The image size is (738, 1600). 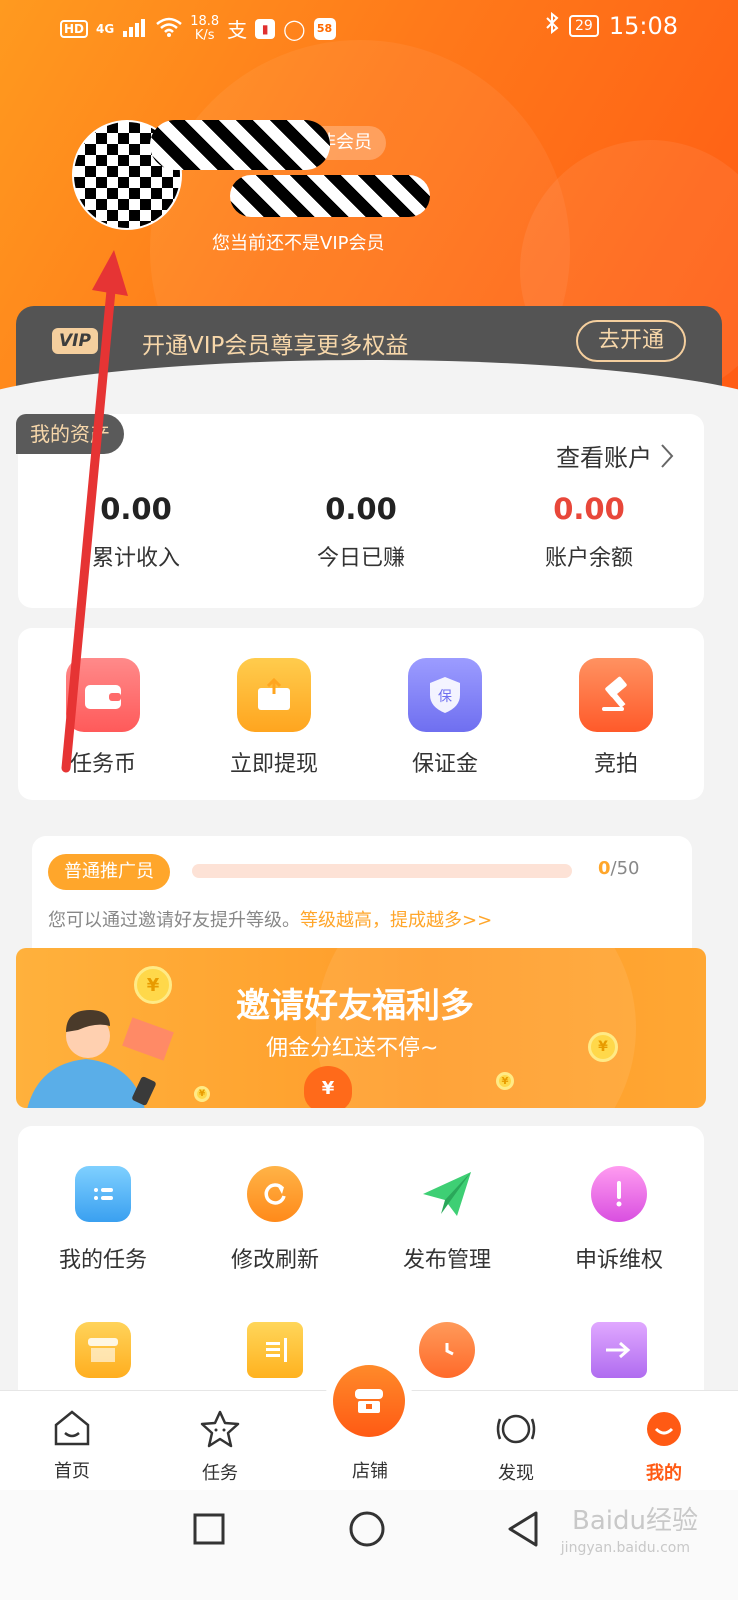 I want to click on modify-refresh-button: 修改刷新, so click(x=275, y=1220).